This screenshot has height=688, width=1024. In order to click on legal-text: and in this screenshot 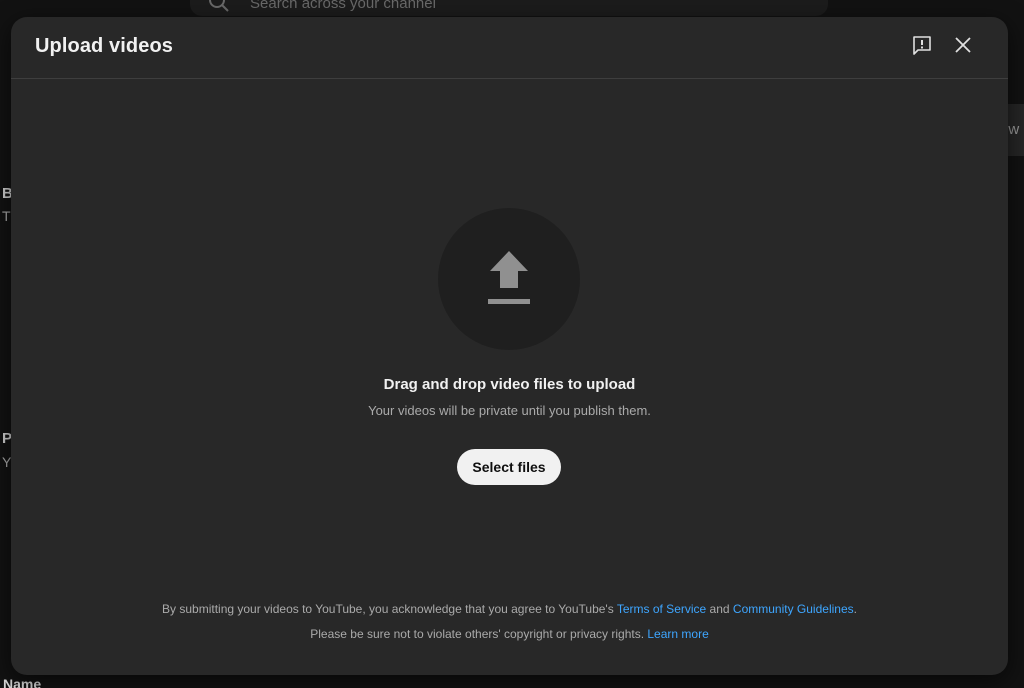, I will do `click(719, 609)`.